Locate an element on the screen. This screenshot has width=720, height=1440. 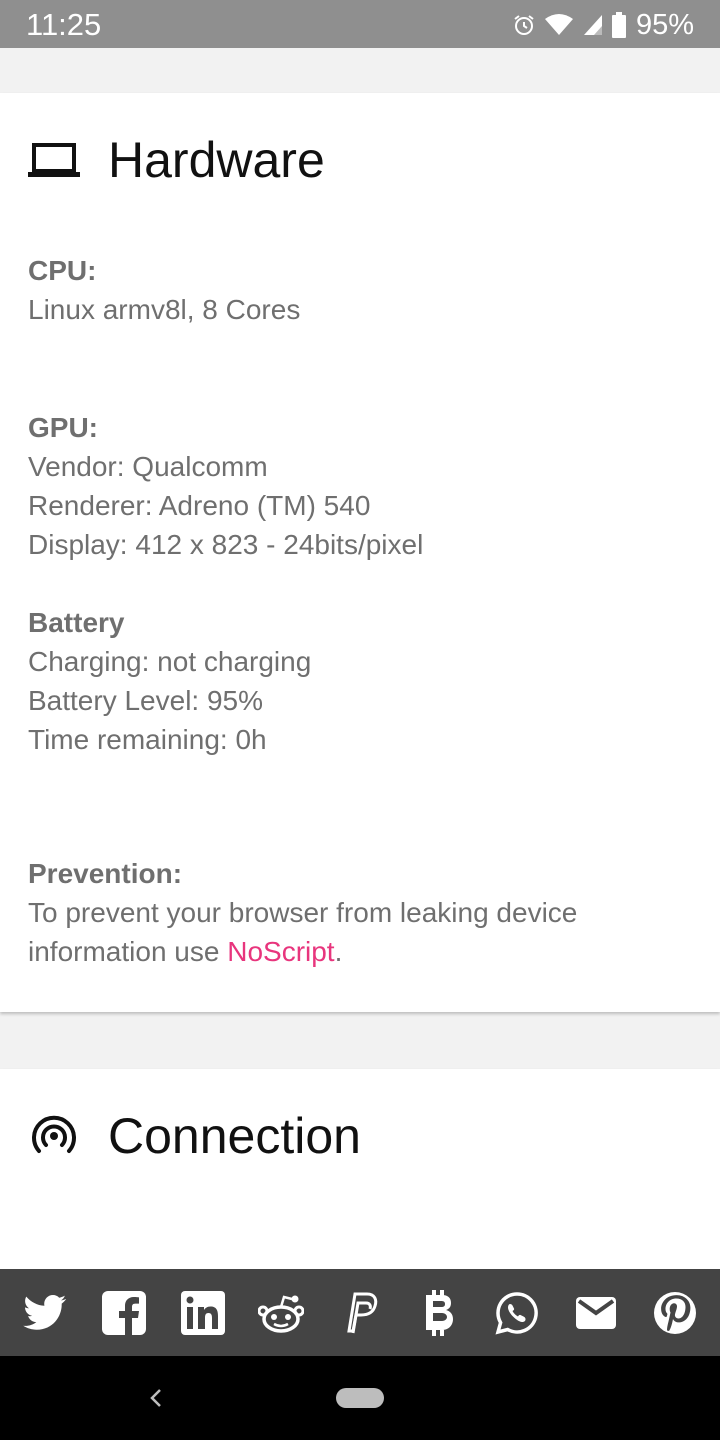
connection-header: Connection is located at coordinates (194, 1136).